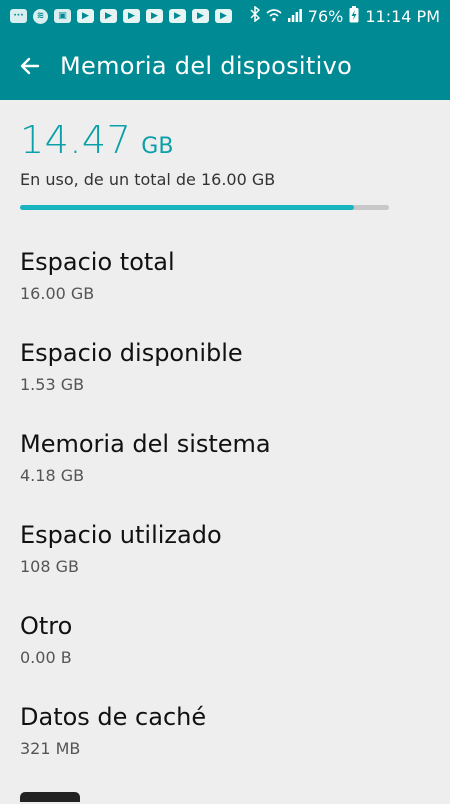 The height and width of the screenshot is (804, 450). What do you see at coordinates (40, 16) in the screenshot?
I see `spotify-icon: ≋` at bounding box center [40, 16].